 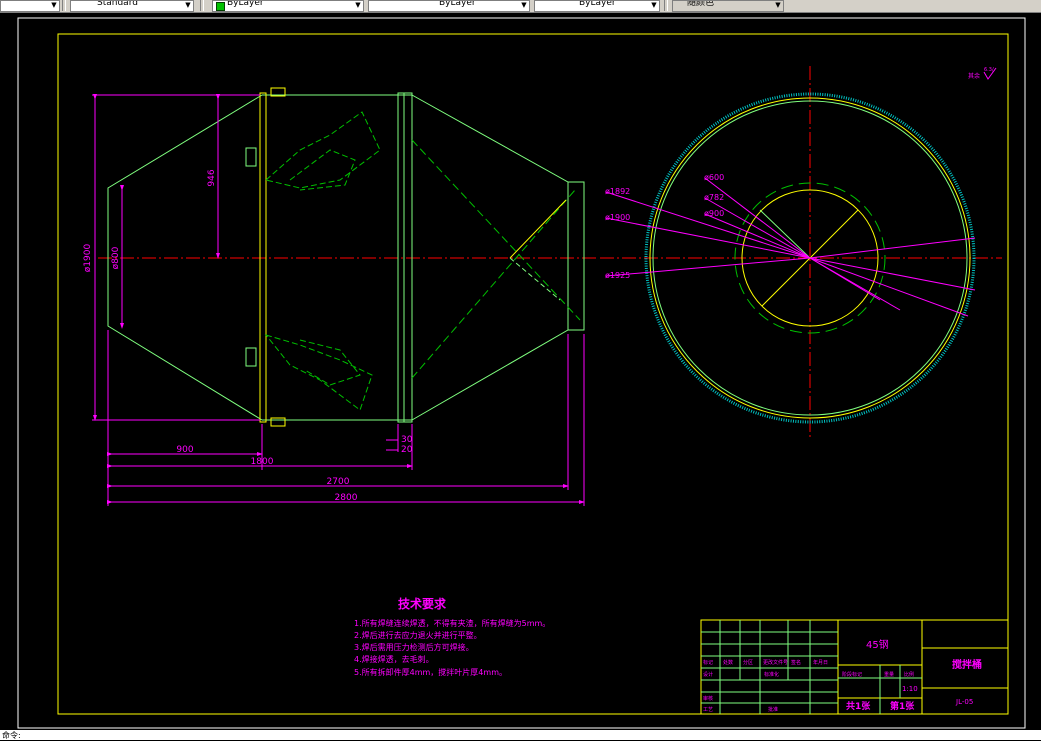 What do you see at coordinates (982, 73) in the screenshot?
I see `surface-finish-note: 其余 6.3/` at bounding box center [982, 73].